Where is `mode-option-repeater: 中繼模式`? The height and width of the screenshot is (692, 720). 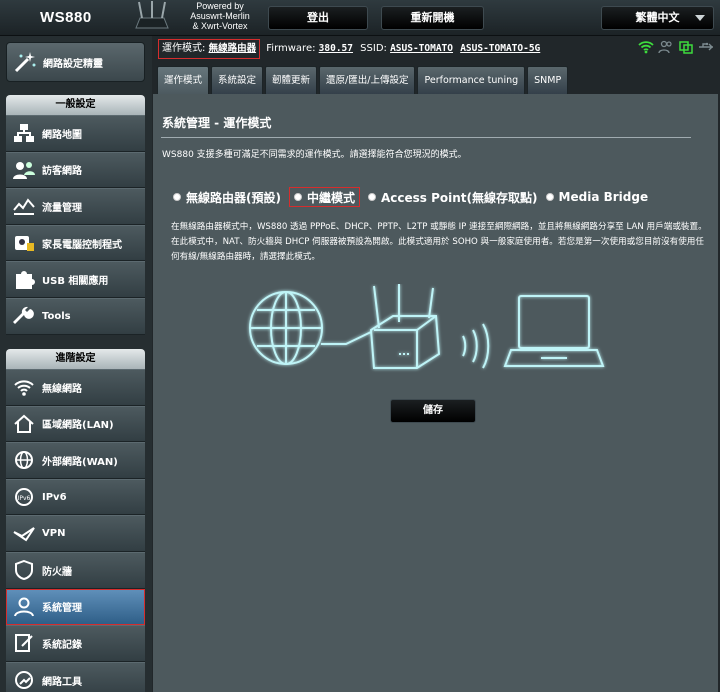 mode-option-repeater: 中繼模式 is located at coordinates (324, 197).